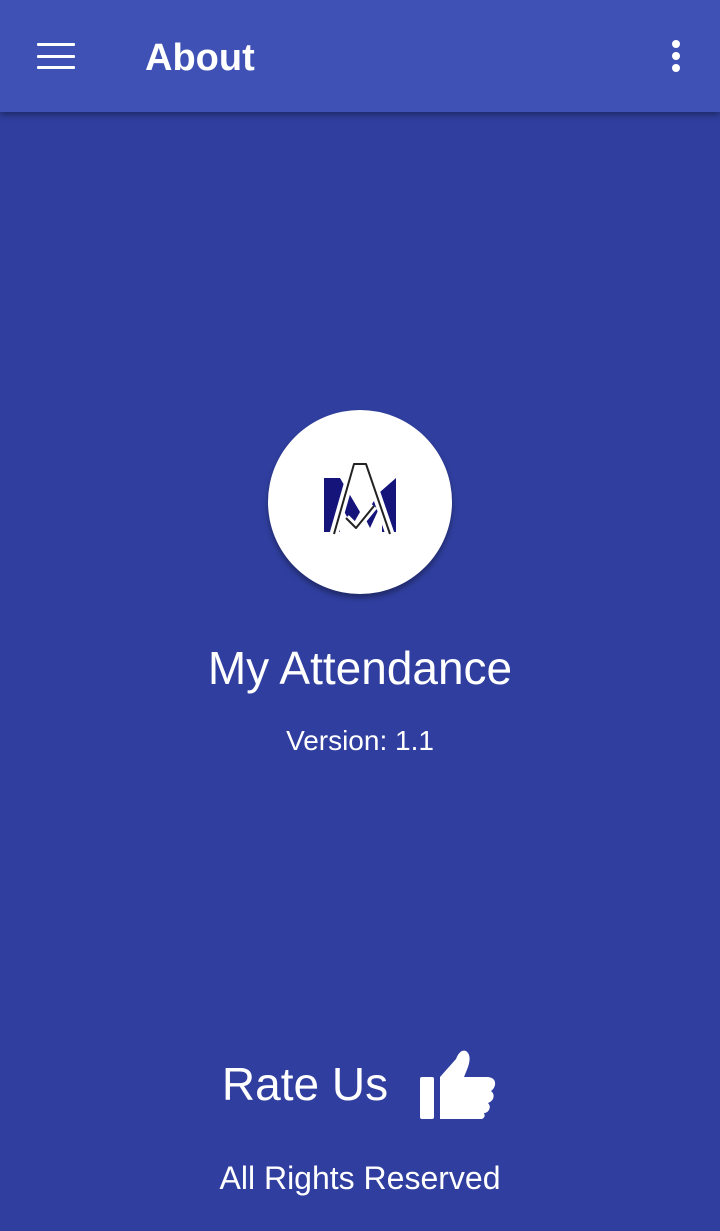 The image size is (720, 1231). I want to click on hamburger-menu-icon, so click(56, 56).